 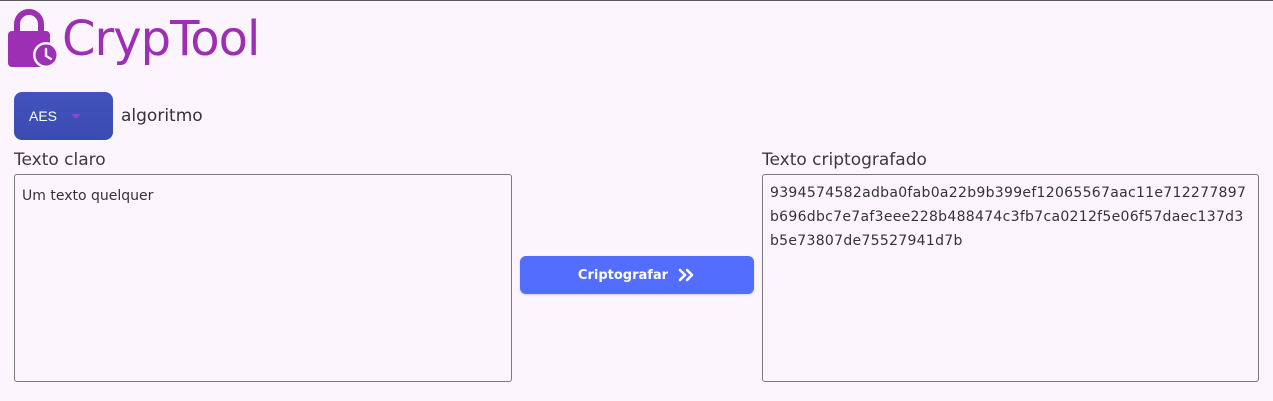 What do you see at coordinates (33, 38) in the screenshot?
I see `lock-clock-icon` at bounding box center [33, 38].